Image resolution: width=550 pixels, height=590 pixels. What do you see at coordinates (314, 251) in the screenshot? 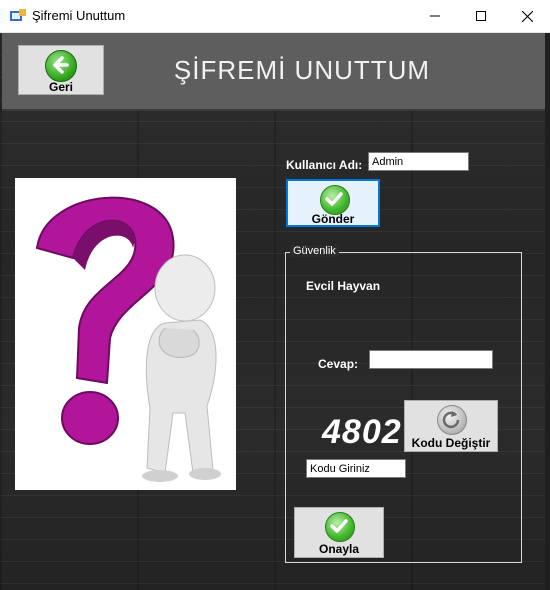
I see `security-group-legend: Güvenlik` at bounding box center [314, 251].